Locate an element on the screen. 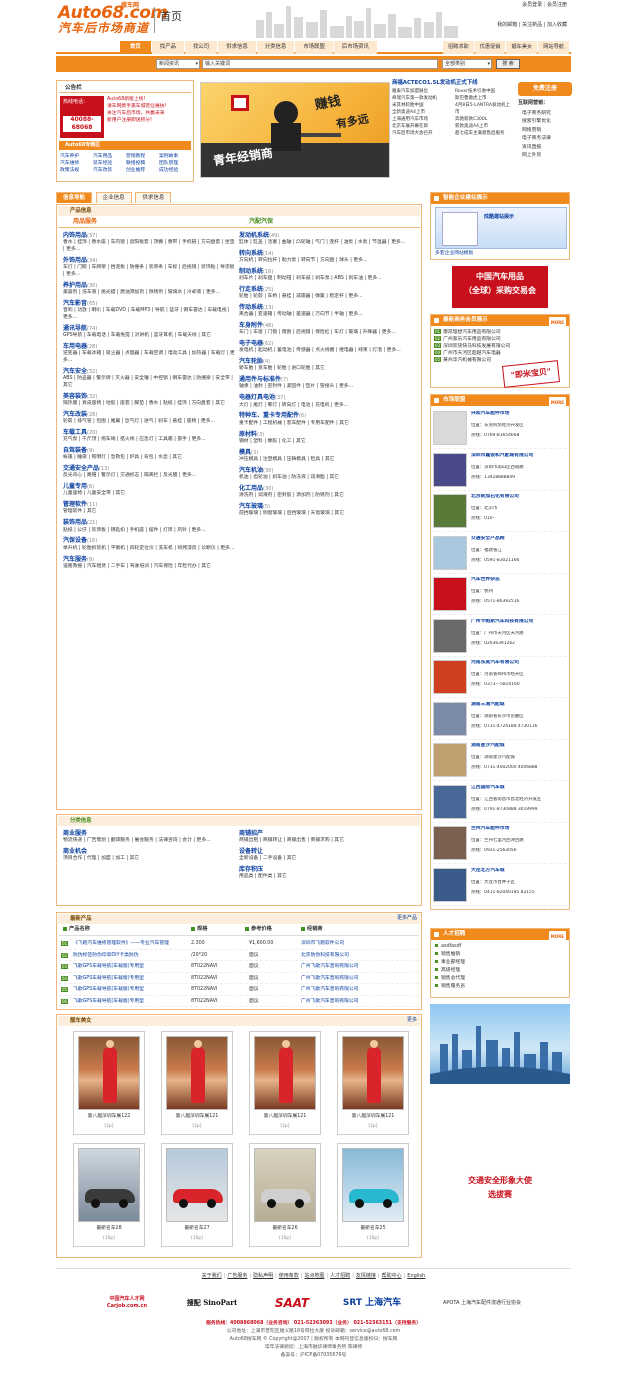 This screenshot has height=1376, width=625. category-link: 通讯导航 is located at coordinates (75, 328).